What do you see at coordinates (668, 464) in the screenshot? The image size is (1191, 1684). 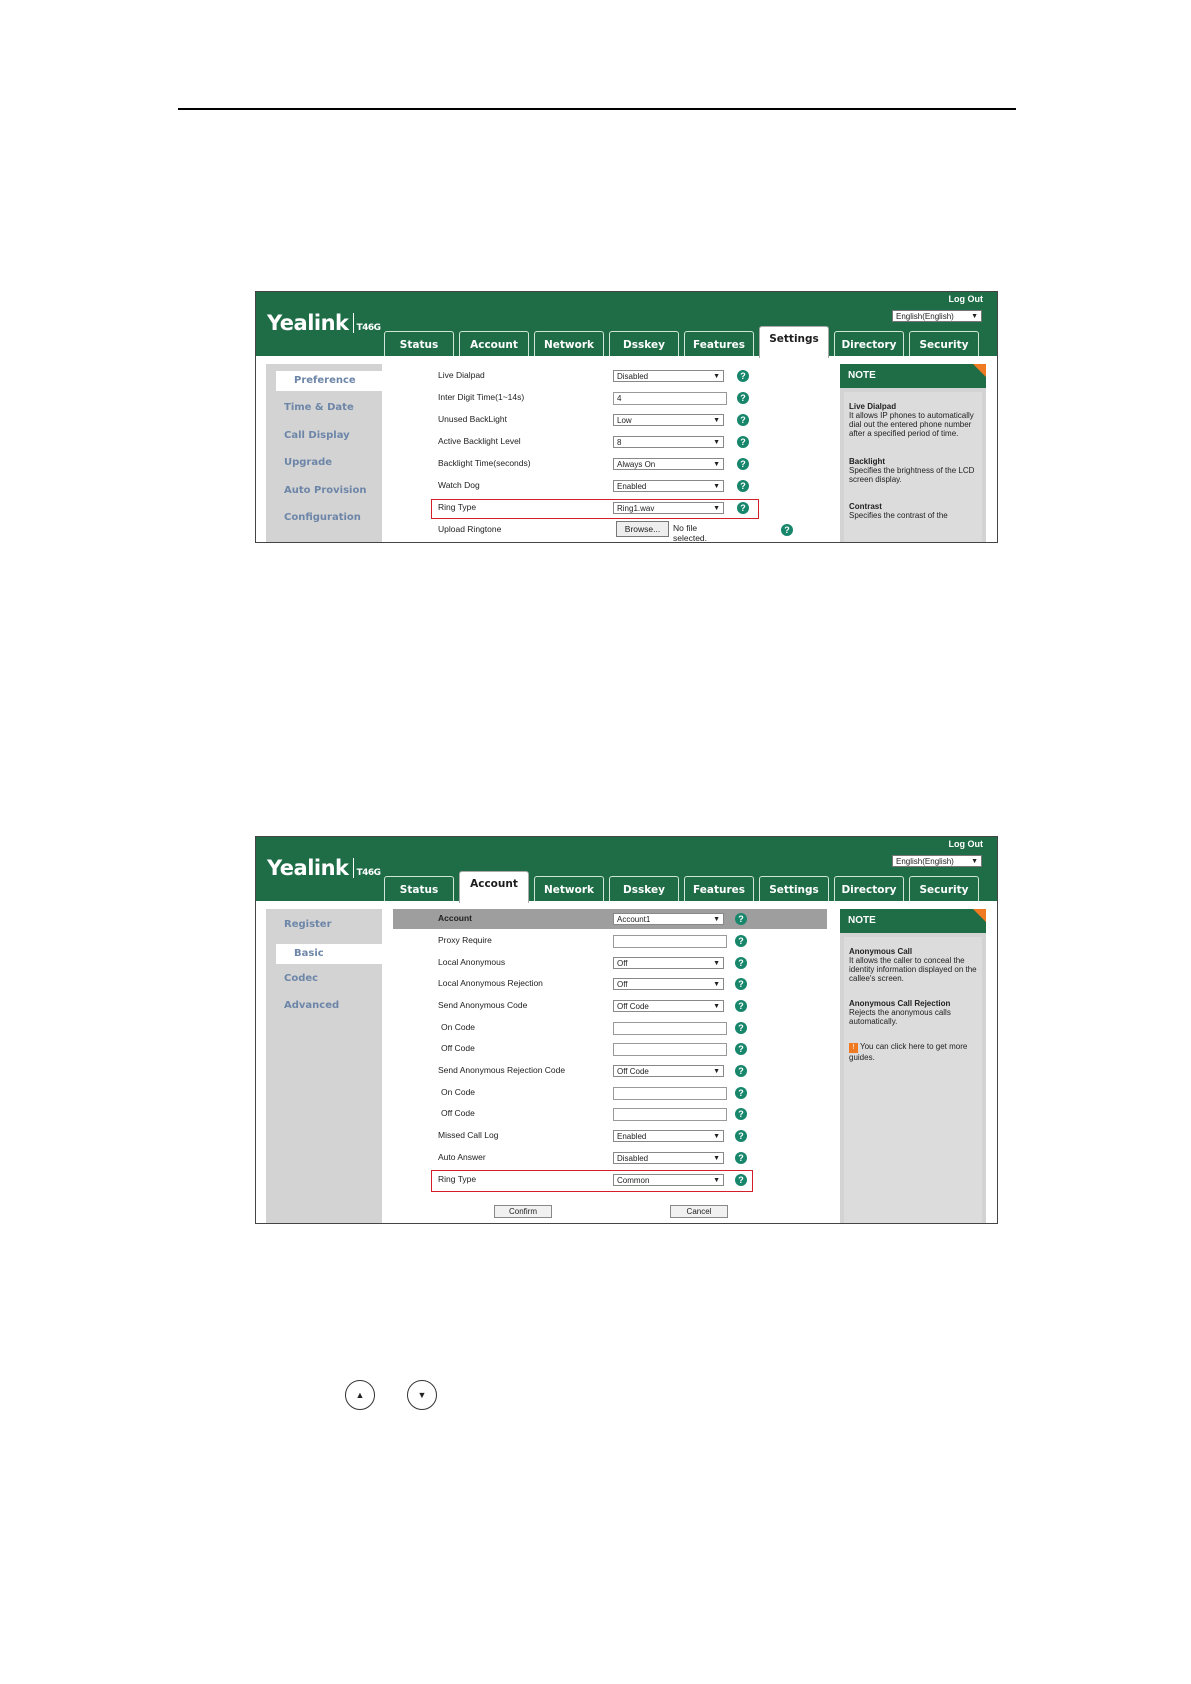 I see `backlight-time-select: Always On ▼` at bounding box center [668, 464].